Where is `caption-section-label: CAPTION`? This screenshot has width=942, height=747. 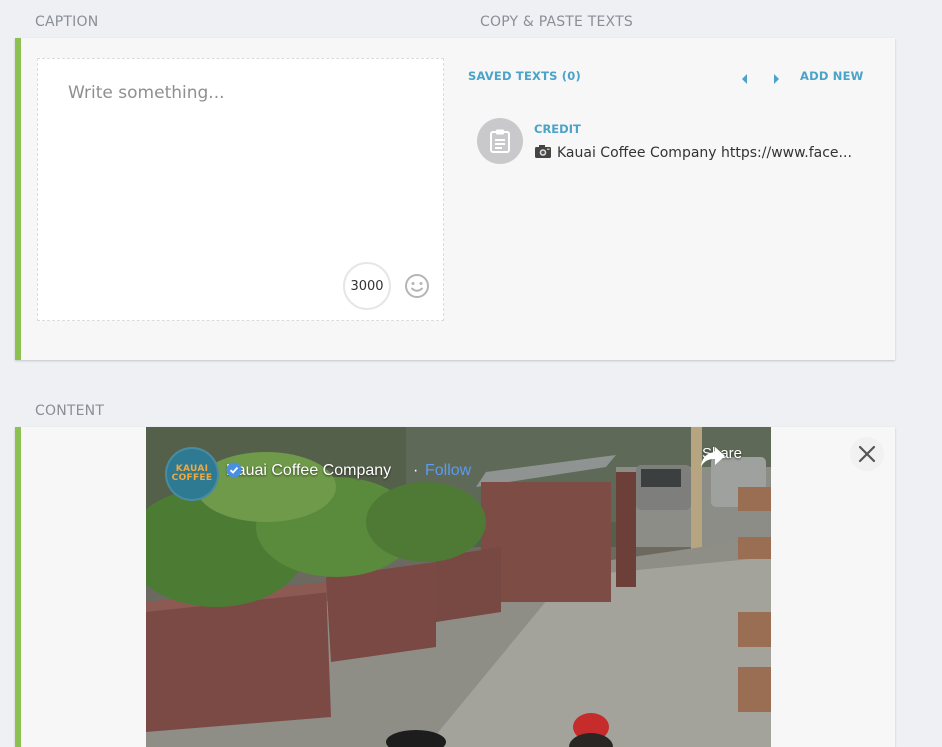
caption-section-label: CAPTION is located at coordinates (67, 22).